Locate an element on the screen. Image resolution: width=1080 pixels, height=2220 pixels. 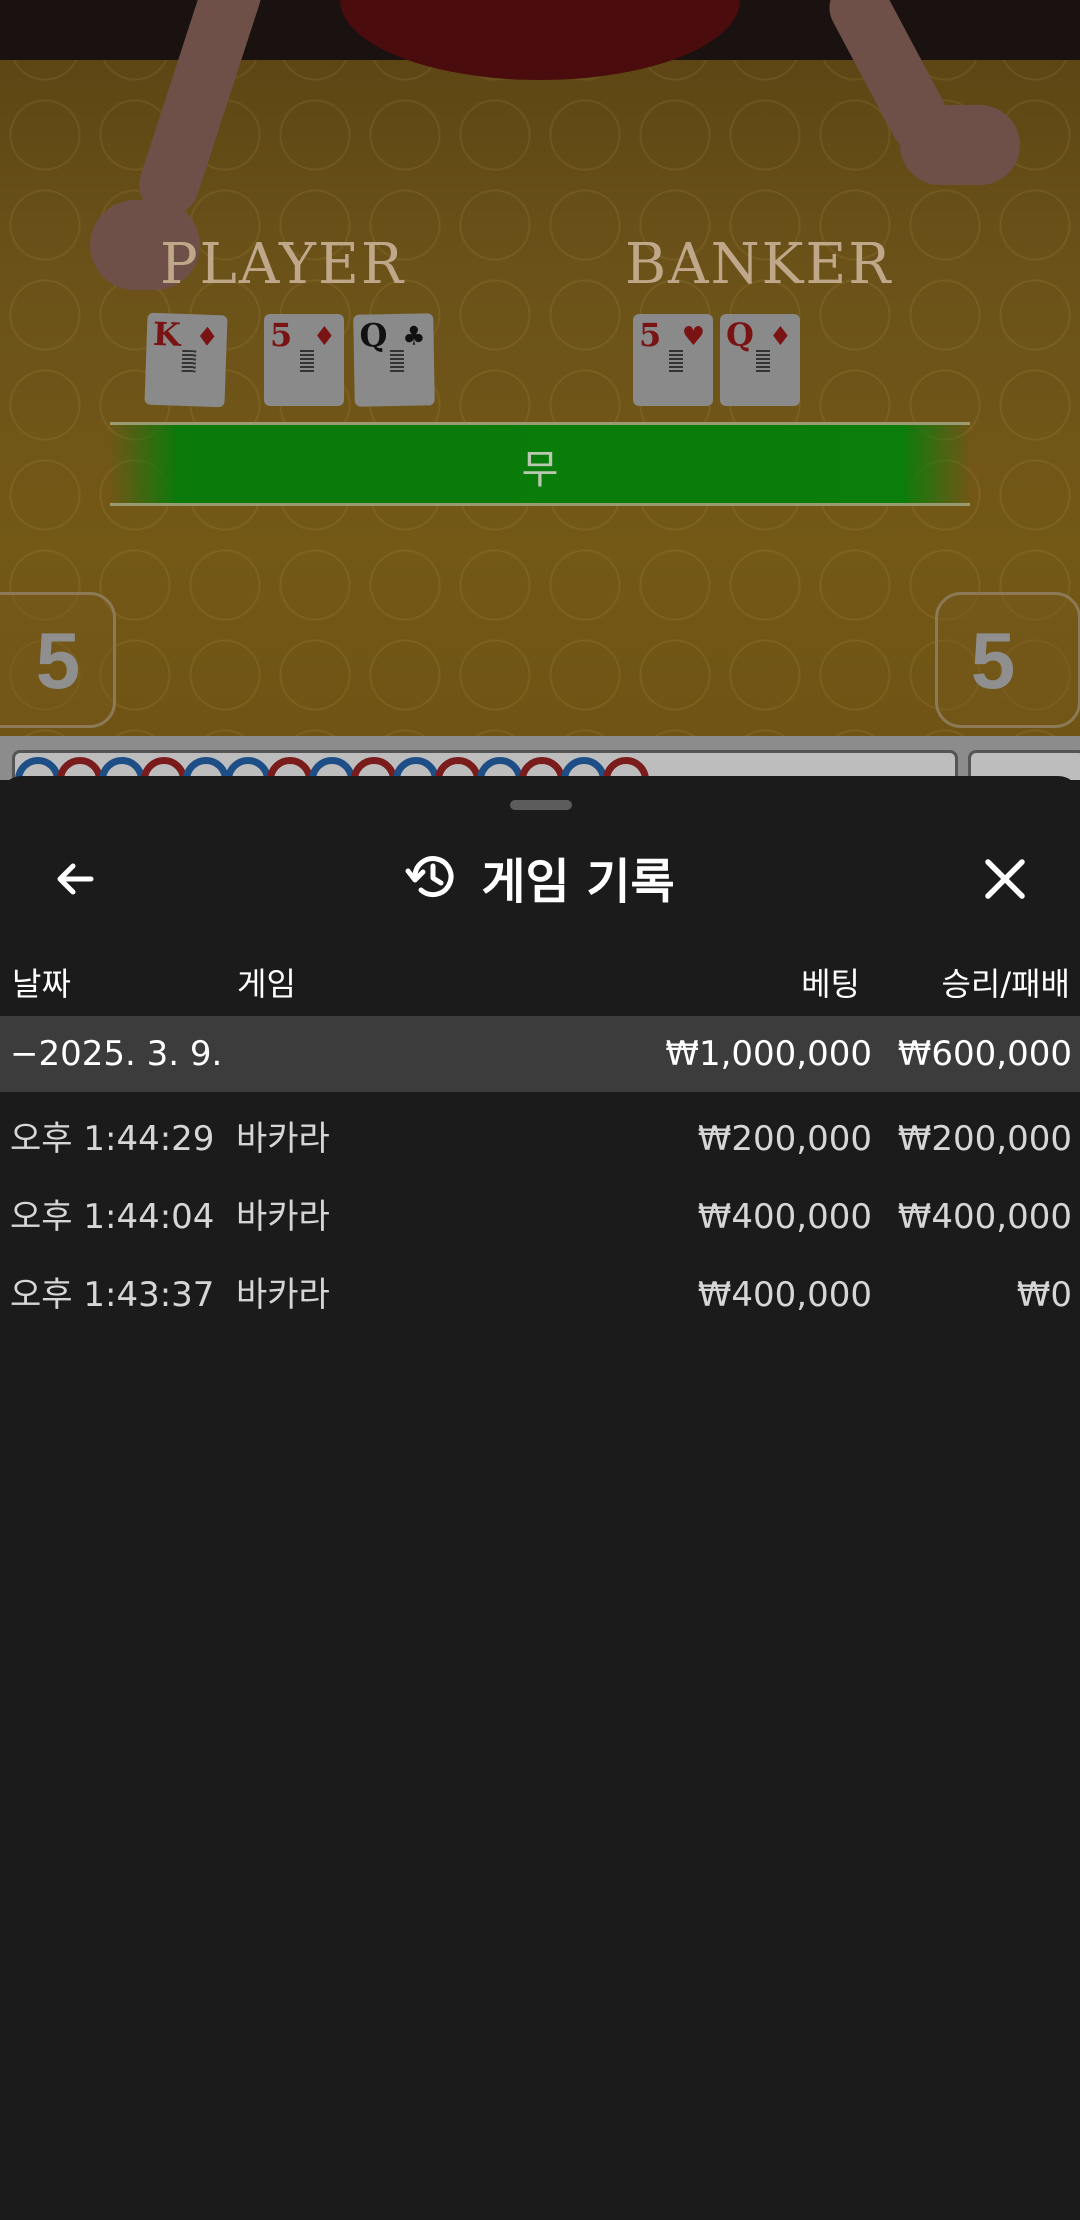
row-time: 오후 1:44:04 is located at coordinates (112, 1217).